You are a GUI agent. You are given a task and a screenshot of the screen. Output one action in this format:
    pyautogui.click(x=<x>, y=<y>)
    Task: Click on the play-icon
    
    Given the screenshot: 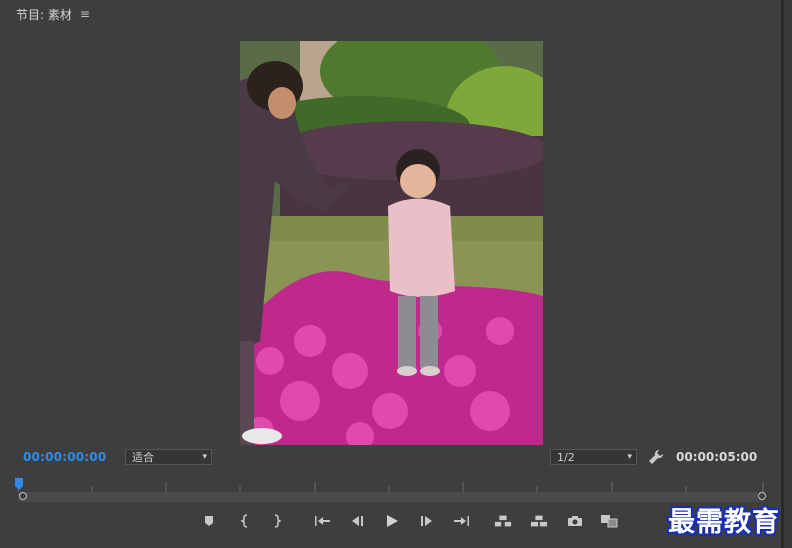 What is the action you would take?
    pyautogui.click(x=392, y=521)
    